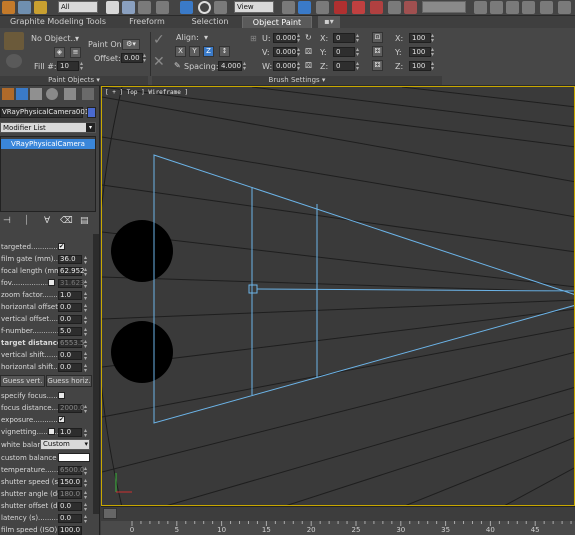 The width and height of the screenshot is (575, 535). What do you see at coordinates (26, 221) in the screenshot?
I see `show-end-result-icon: ⏐` at bounding box center [26, 221].